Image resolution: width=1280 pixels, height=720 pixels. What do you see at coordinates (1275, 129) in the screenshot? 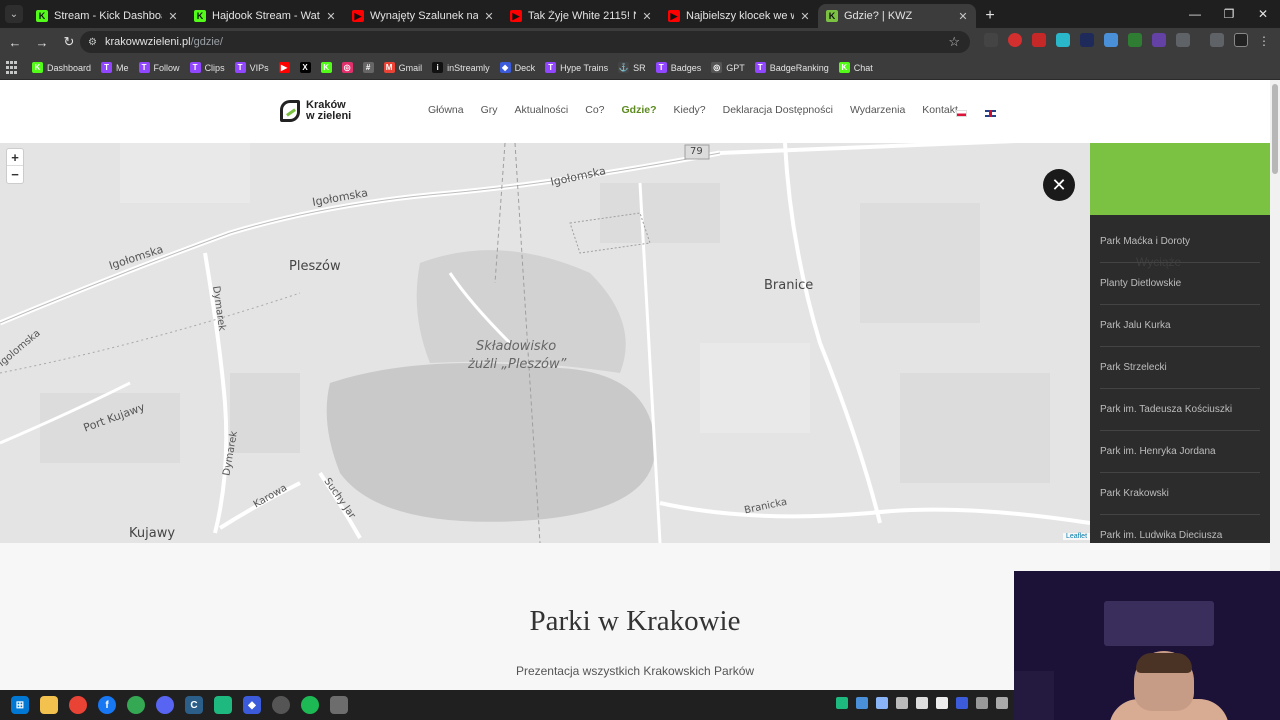
I see `scrollbar-thumb` at bounding box center [1275, 129].